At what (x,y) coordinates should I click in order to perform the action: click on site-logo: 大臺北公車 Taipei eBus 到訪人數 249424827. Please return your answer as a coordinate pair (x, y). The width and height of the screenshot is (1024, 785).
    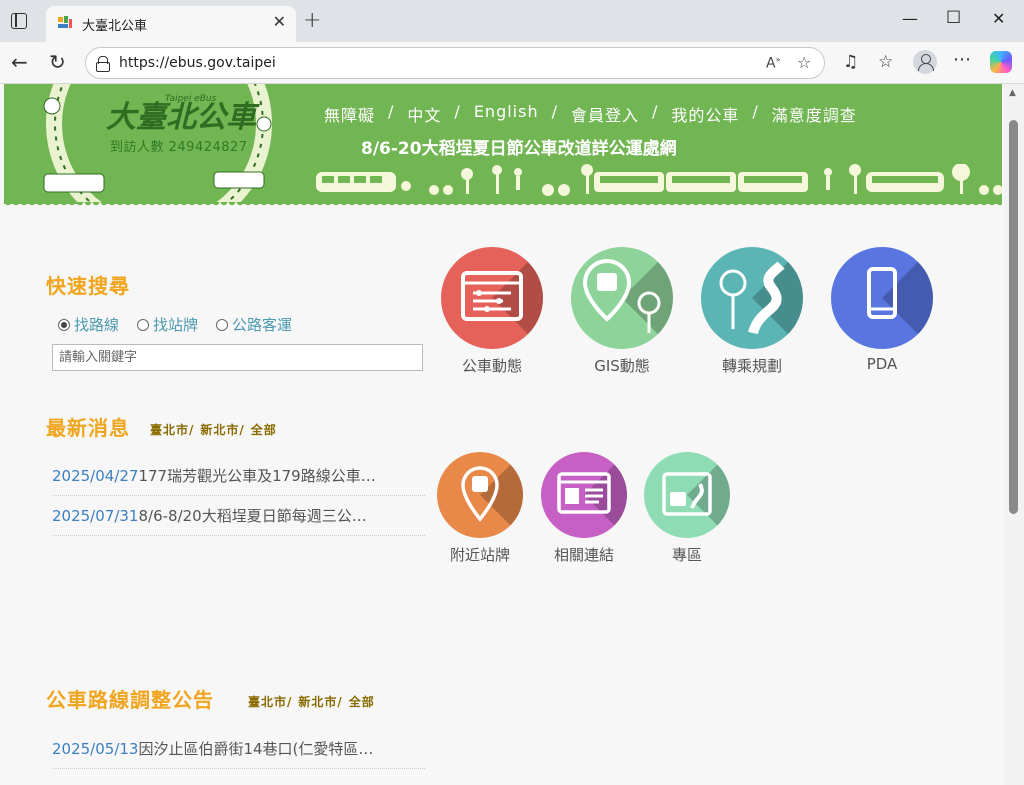
    Looking at the image, I should click on (159, 144).